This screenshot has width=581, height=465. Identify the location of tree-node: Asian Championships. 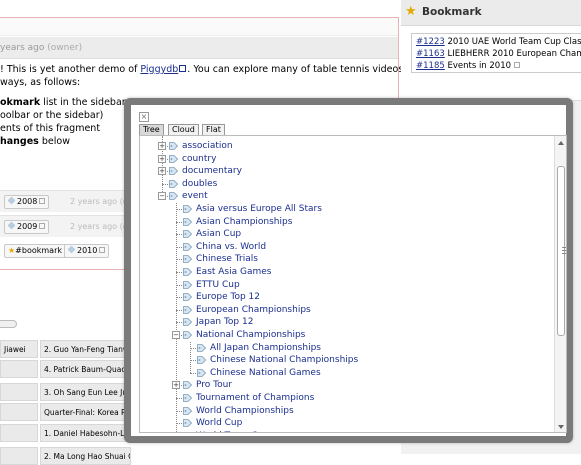
(237, 222).